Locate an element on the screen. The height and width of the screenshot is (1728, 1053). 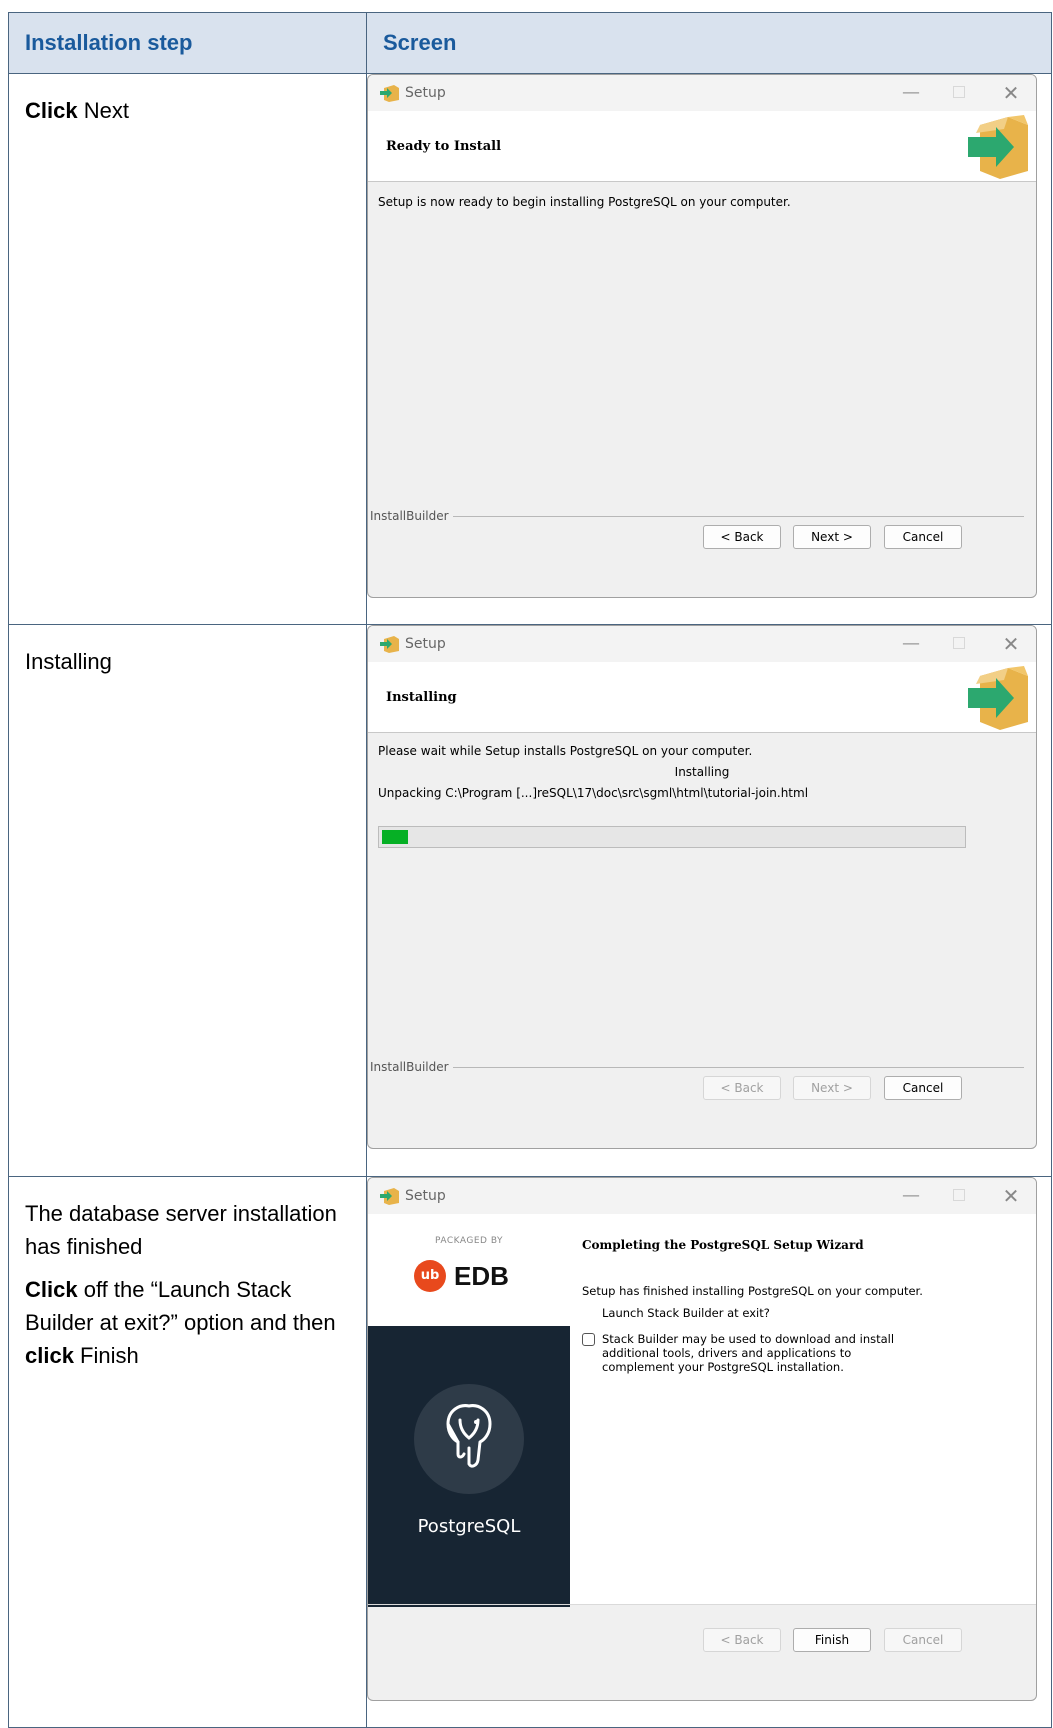
step-description: Installing is located at coordinates (187, 651).